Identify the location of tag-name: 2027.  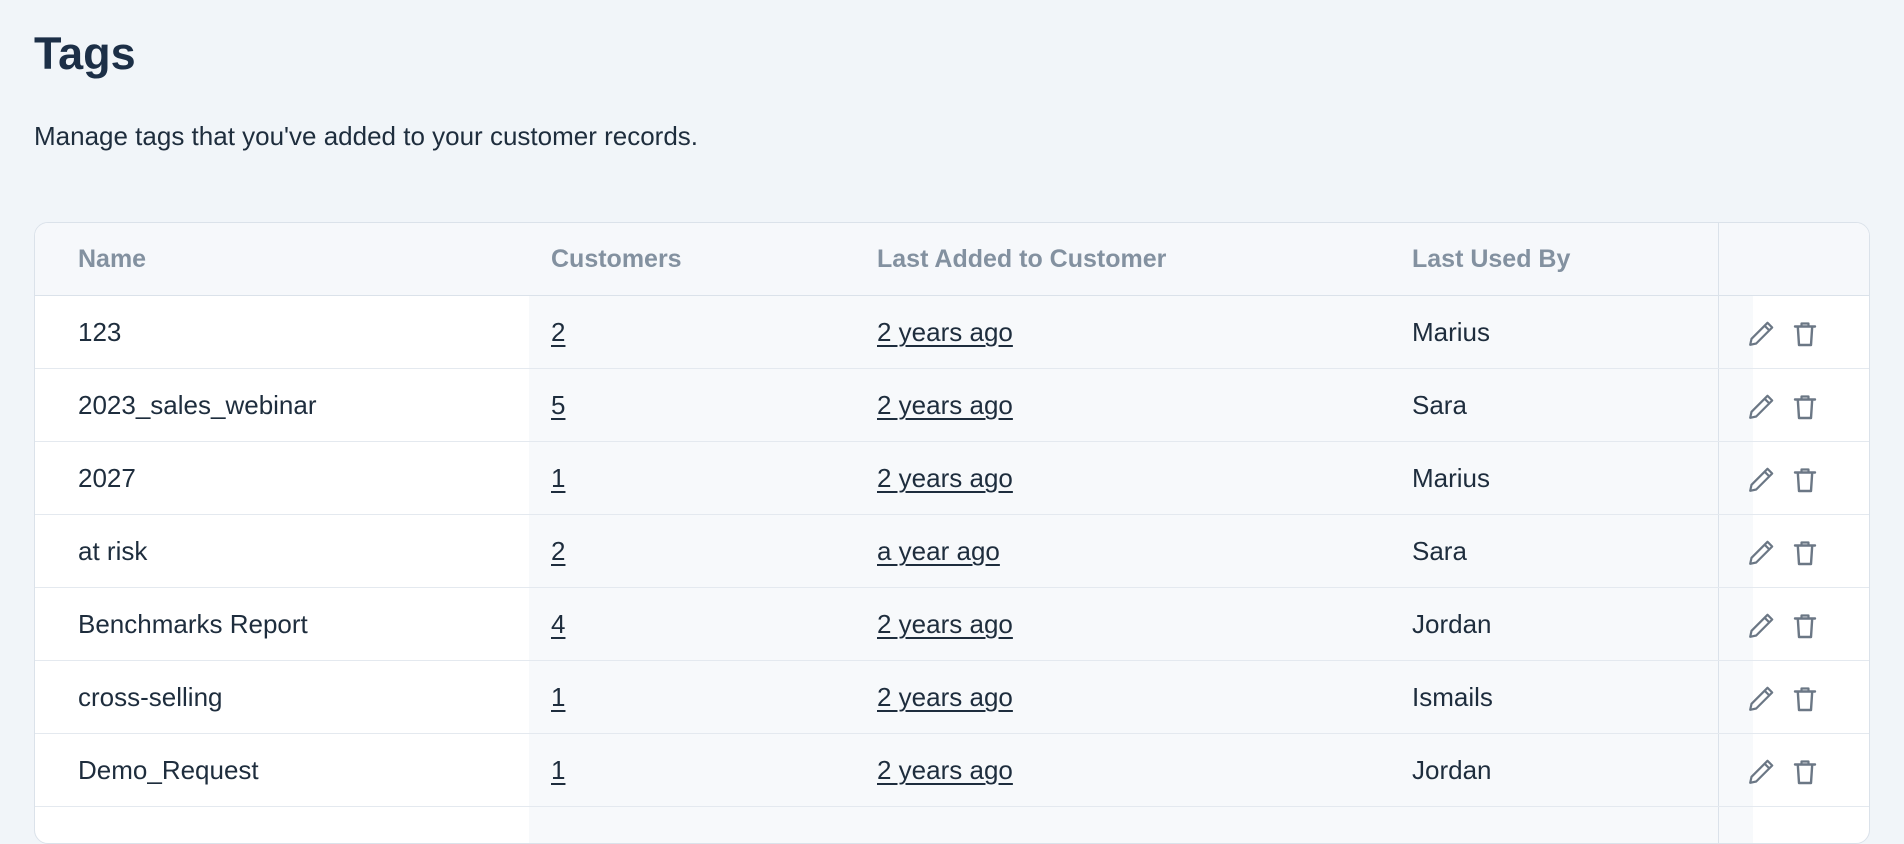
(107, 478).